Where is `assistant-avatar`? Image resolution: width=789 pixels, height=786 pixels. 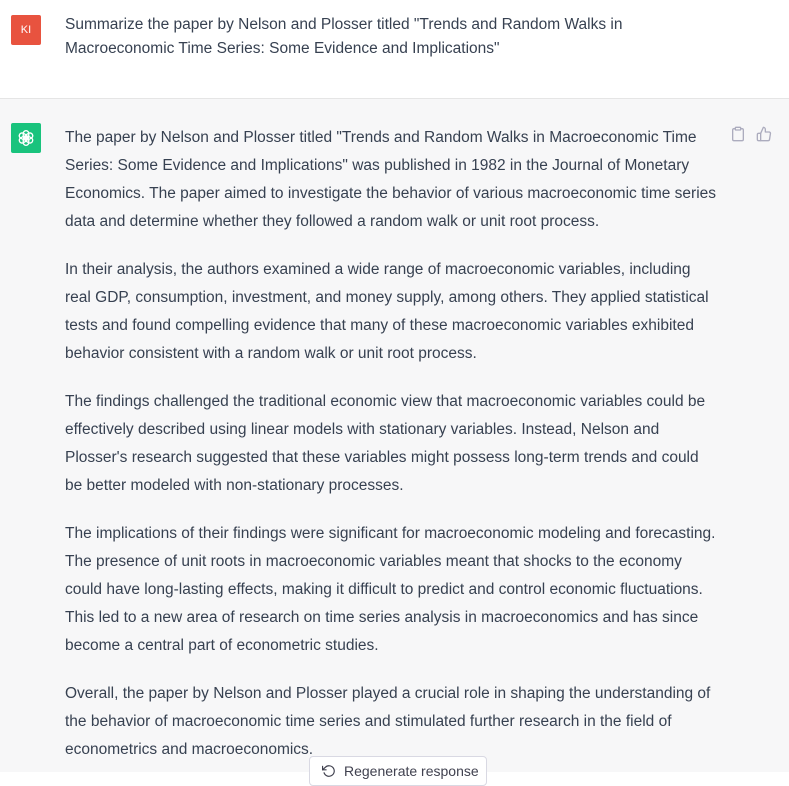 assistant-avatar is located at coordinates (26, 138).